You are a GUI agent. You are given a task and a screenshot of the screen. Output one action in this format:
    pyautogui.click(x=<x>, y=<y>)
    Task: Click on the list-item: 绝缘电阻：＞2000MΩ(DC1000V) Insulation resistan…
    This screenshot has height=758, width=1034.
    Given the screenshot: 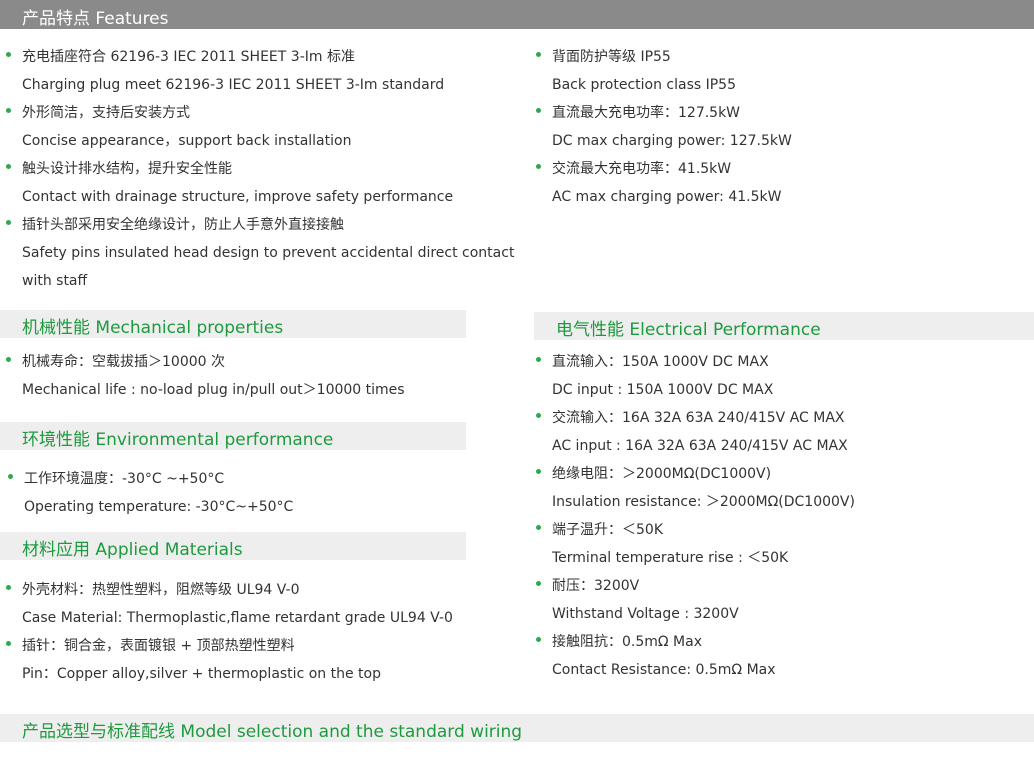 What is the action you would take?
    pyautogui.click(x=785, y=488)
    